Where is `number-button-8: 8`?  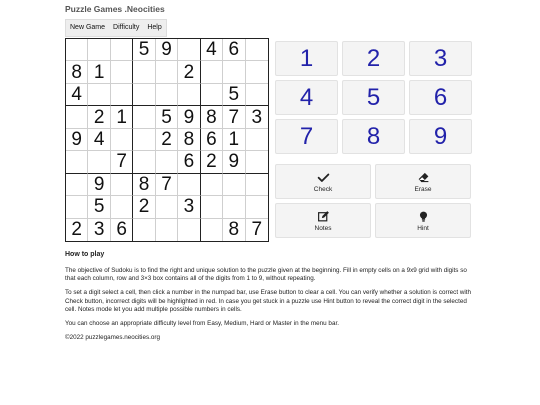
number-button-8: 8 is located at coordinates (373, 136).